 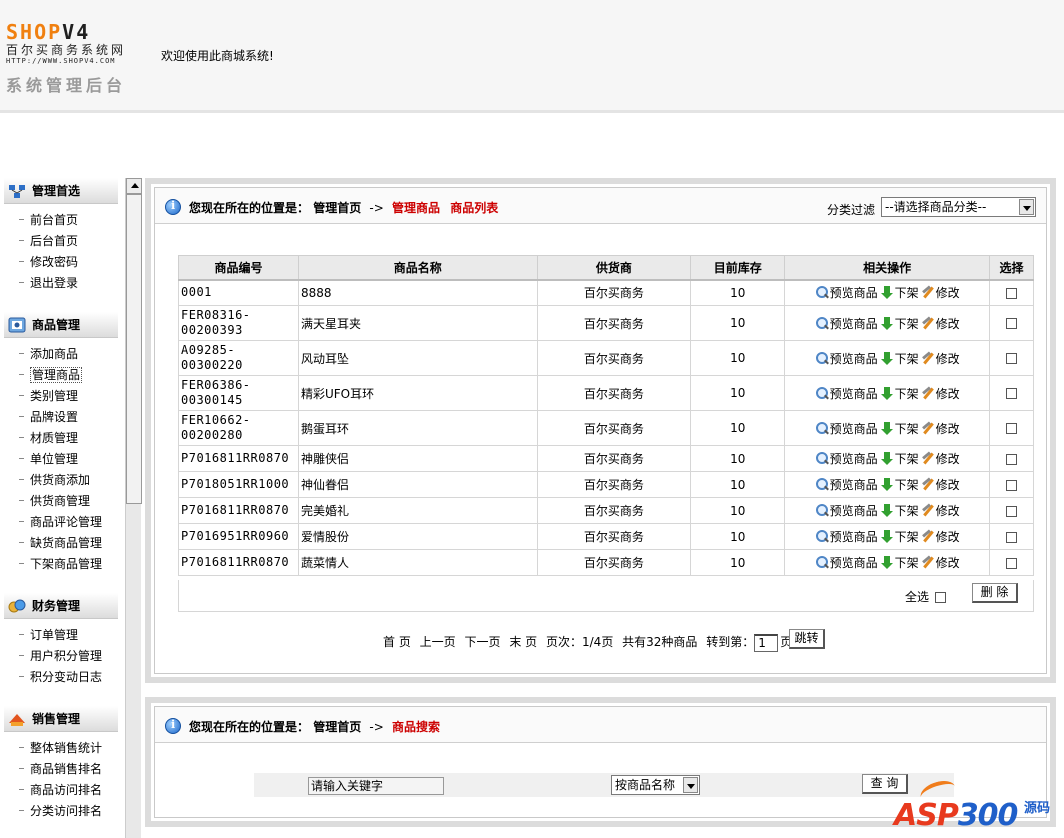 I want to click on down-arrow-icon, so click(x=887, y=393).